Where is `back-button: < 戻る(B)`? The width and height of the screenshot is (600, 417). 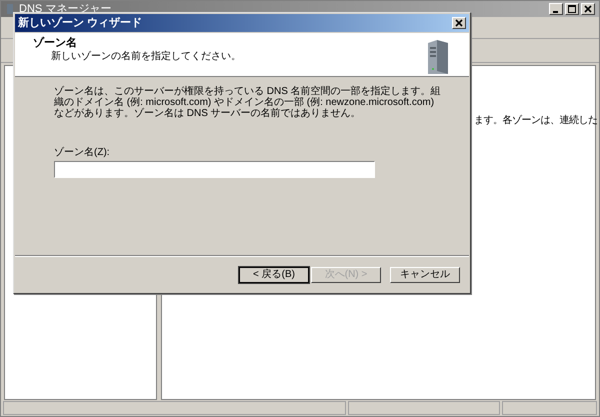
back-button: < 戻る(B) is located at coordinates (274, 275).